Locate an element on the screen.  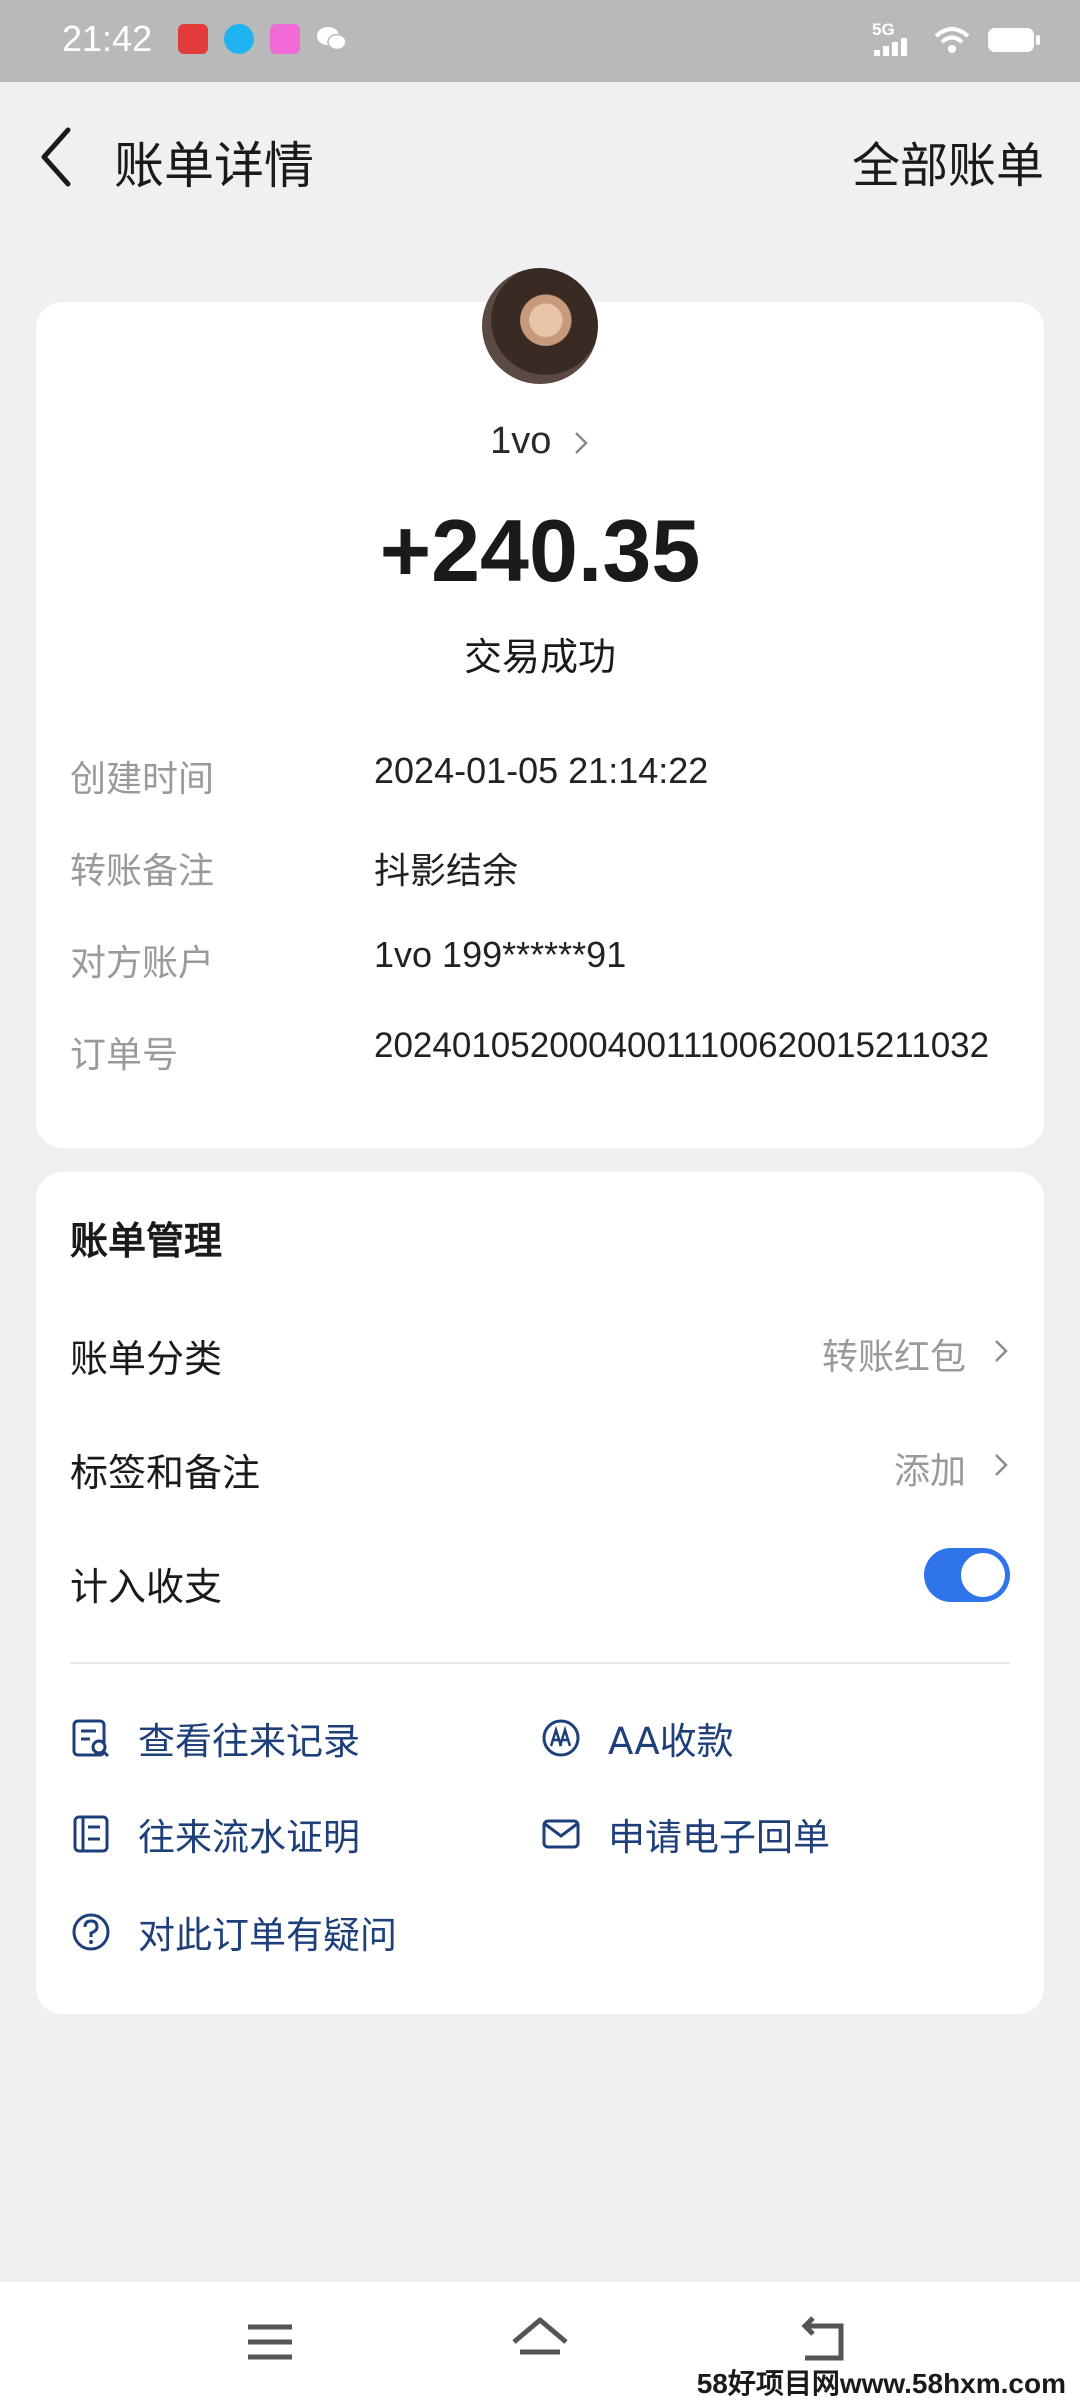
order-question-action: 对此订单有疑问 is located at coordinates (233, 1932).